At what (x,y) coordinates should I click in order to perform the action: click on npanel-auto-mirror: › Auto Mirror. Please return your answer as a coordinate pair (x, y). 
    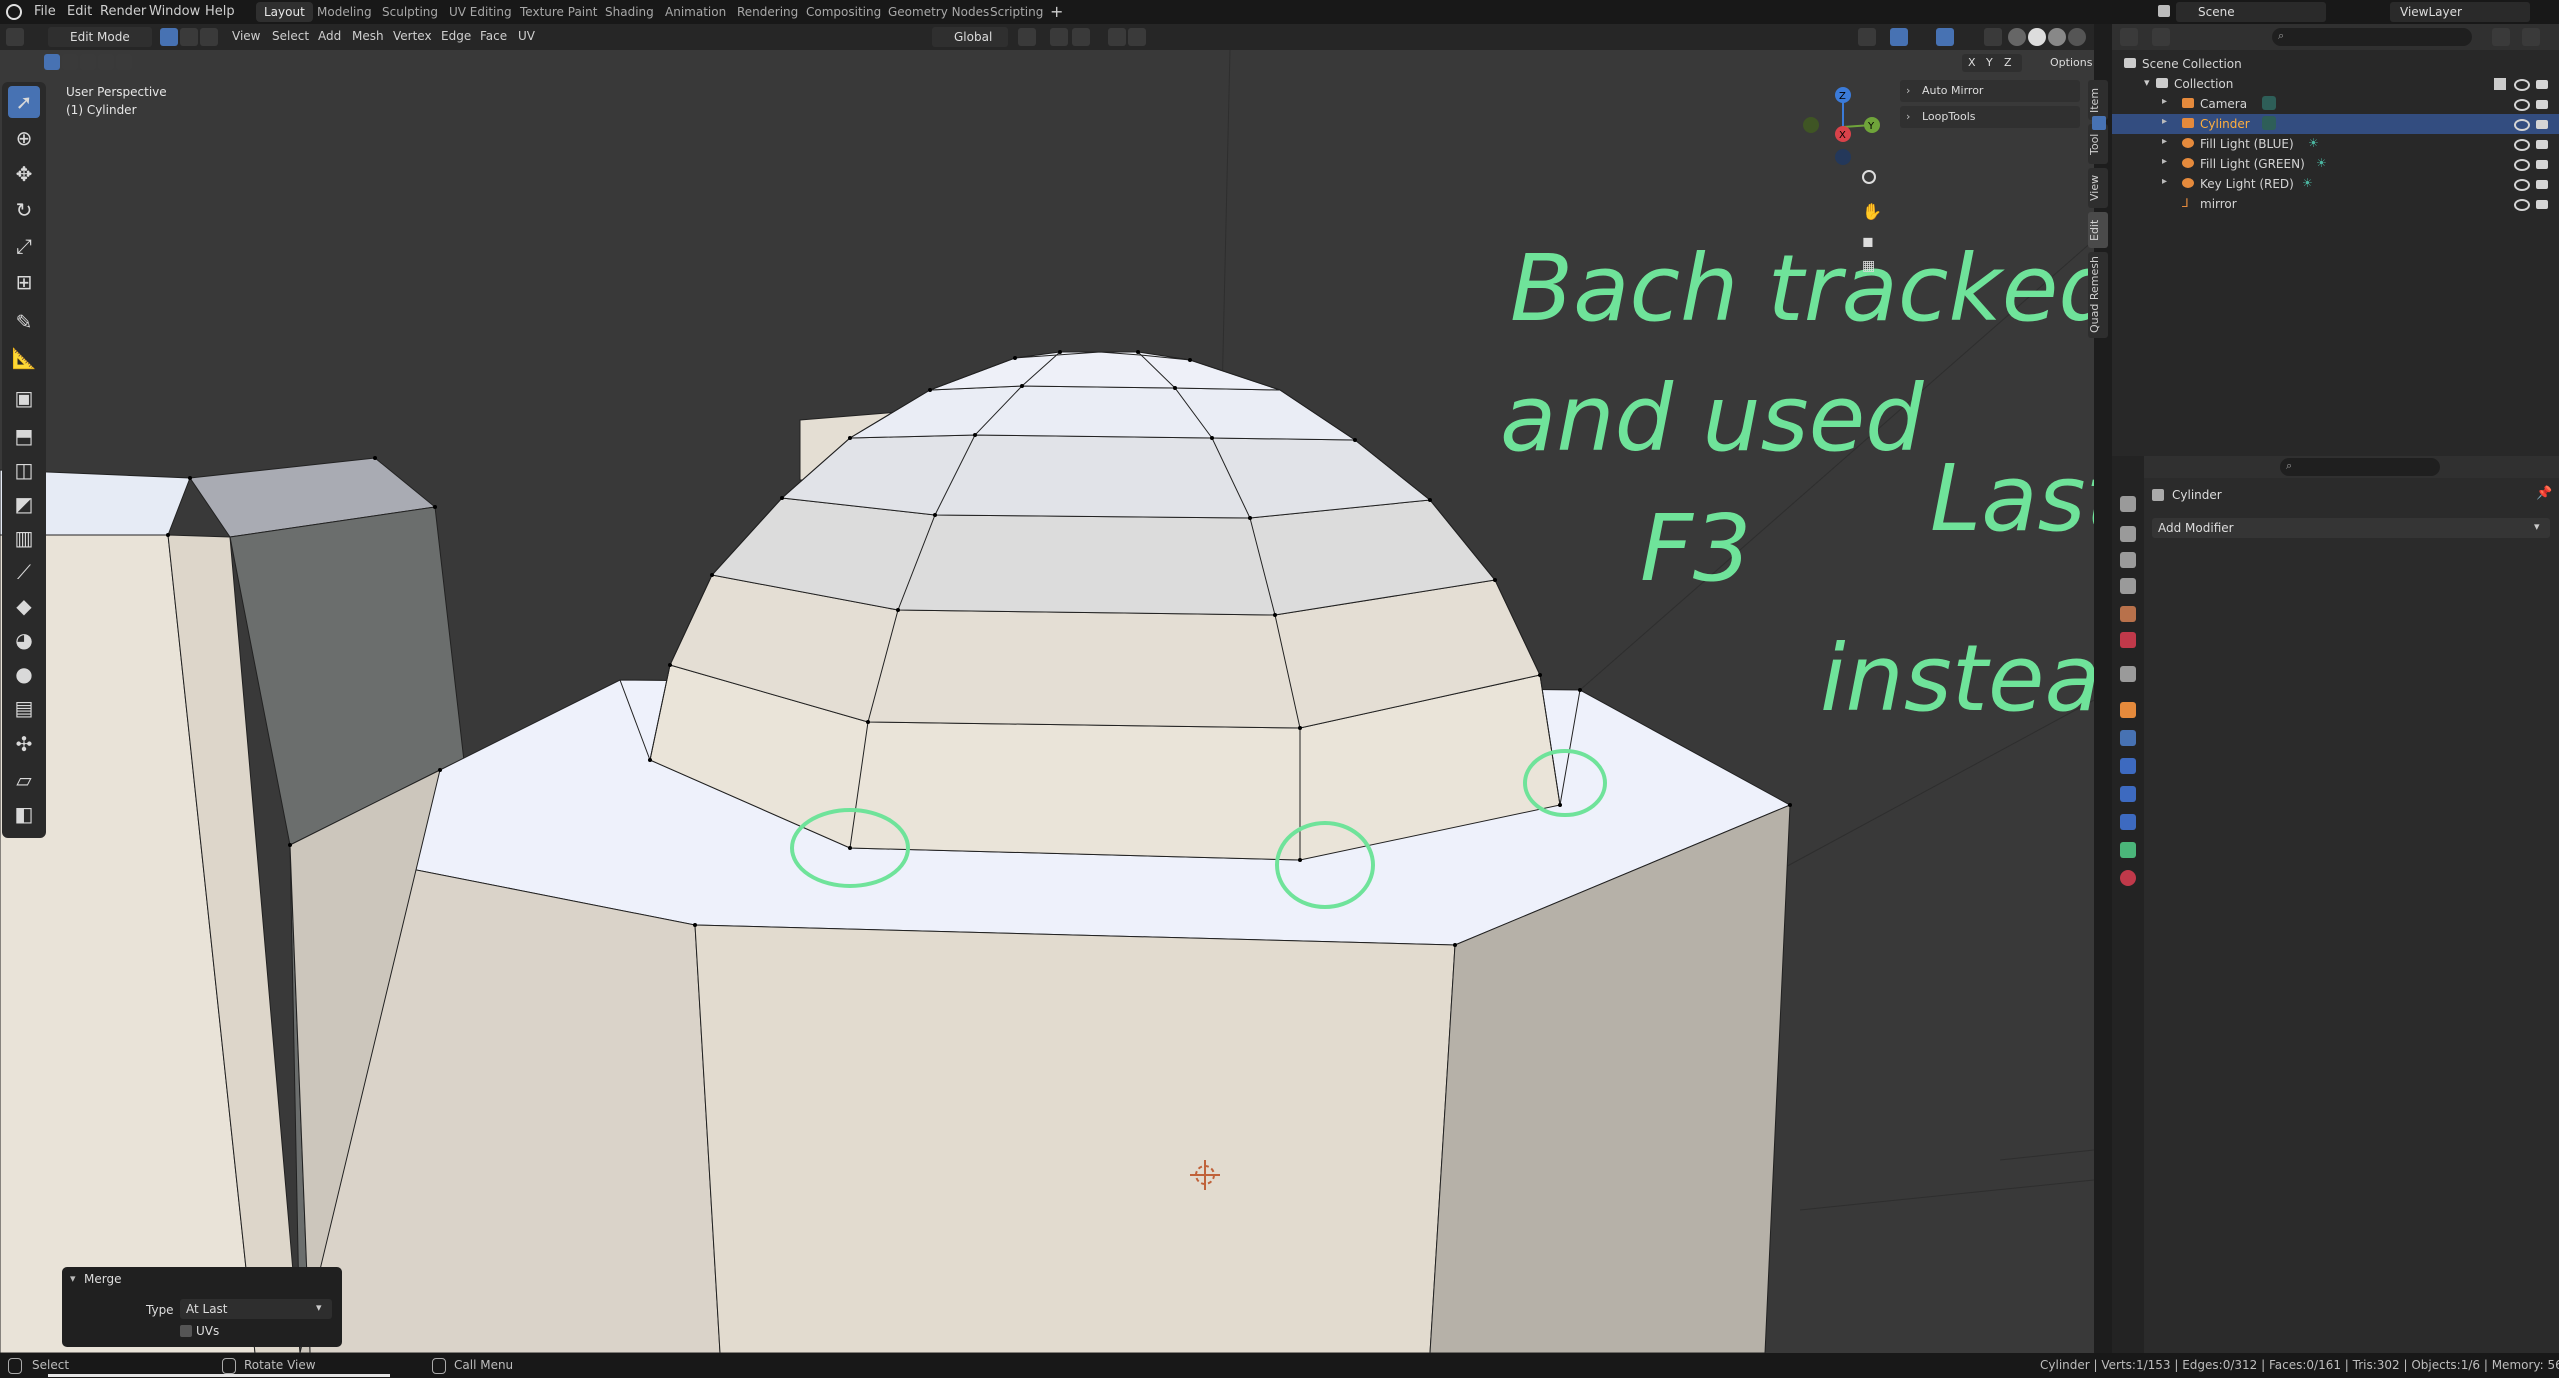
    Looking at the image, I should click on (1990, 91).